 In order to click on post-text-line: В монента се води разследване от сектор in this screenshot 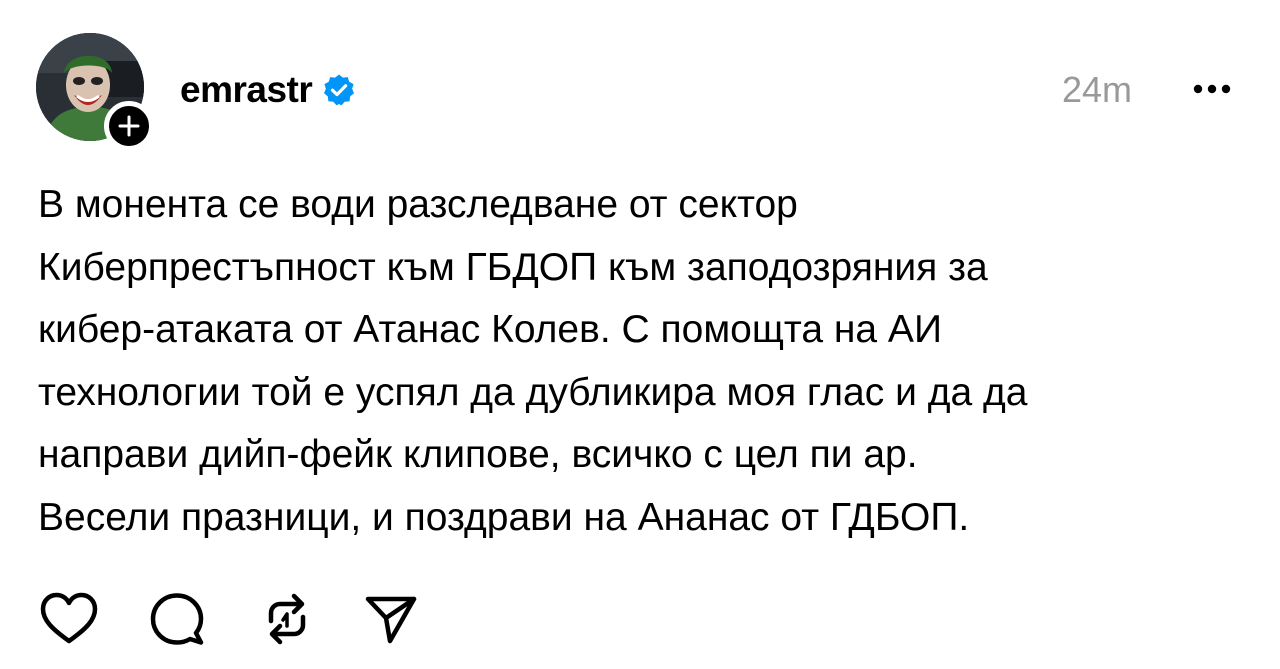, I will do `click(418, 204)`.